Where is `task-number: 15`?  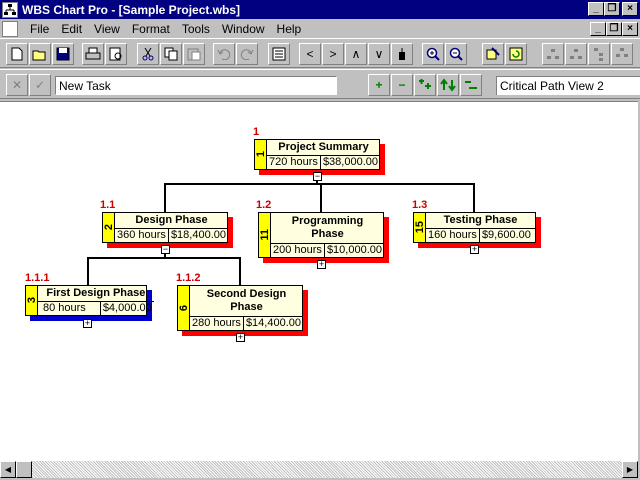
task-number: 15 is located at coordinates (419, 227).